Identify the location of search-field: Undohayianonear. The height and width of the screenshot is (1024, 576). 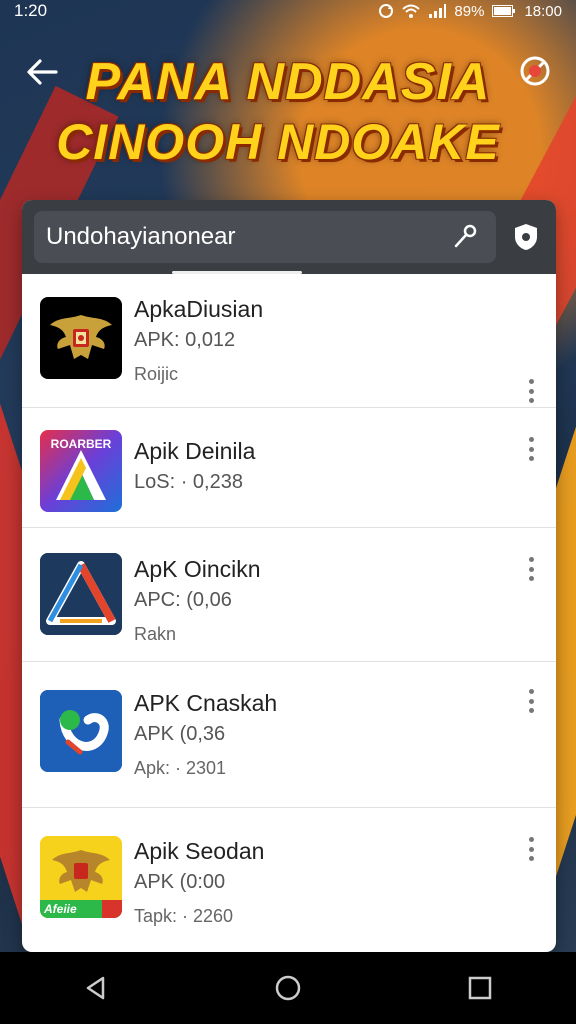
(265, 237).